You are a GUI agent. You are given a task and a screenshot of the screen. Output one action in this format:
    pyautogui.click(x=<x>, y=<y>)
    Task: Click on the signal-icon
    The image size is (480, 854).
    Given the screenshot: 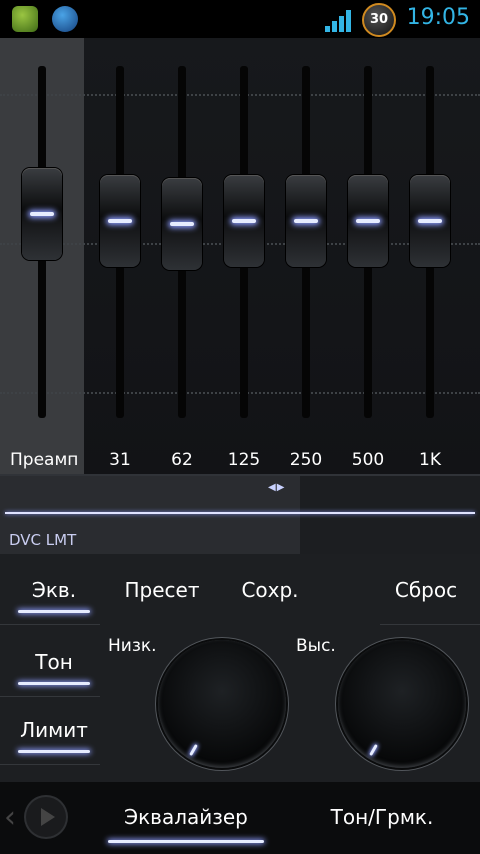 What is the action you would take?
    pyautogui.click(x=338, y=21)
    